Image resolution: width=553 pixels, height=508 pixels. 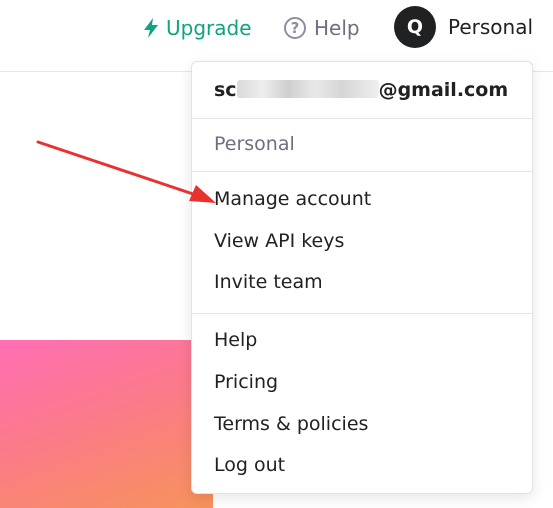 What do you see at coordinates (151, 28) in the screenshot?
I see `lightning-bolt-icon` at bounding box center [151, 28].